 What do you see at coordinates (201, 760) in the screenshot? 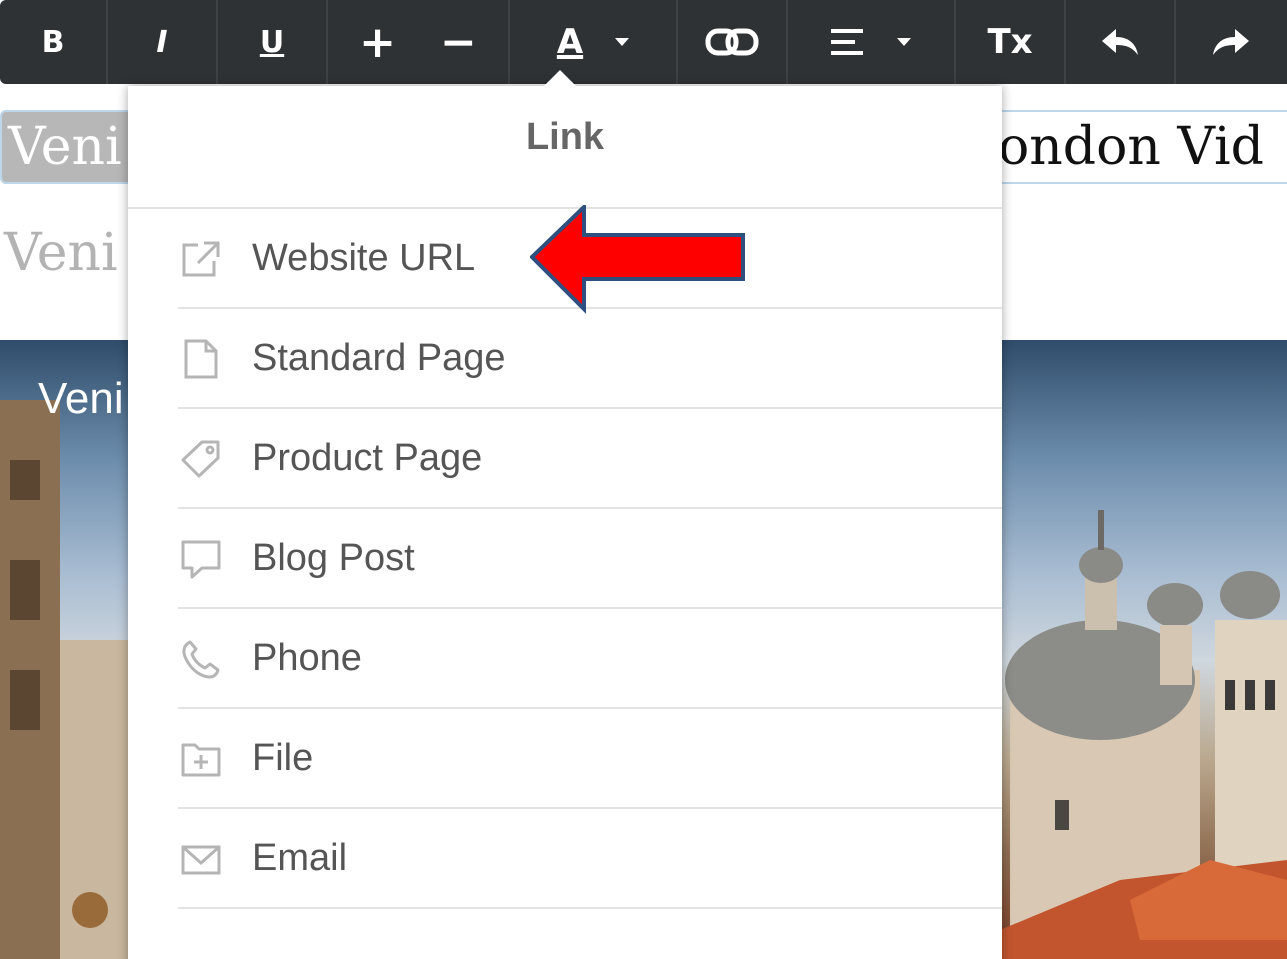
I see `file-folder-icon` at bounding box center [201, 760].